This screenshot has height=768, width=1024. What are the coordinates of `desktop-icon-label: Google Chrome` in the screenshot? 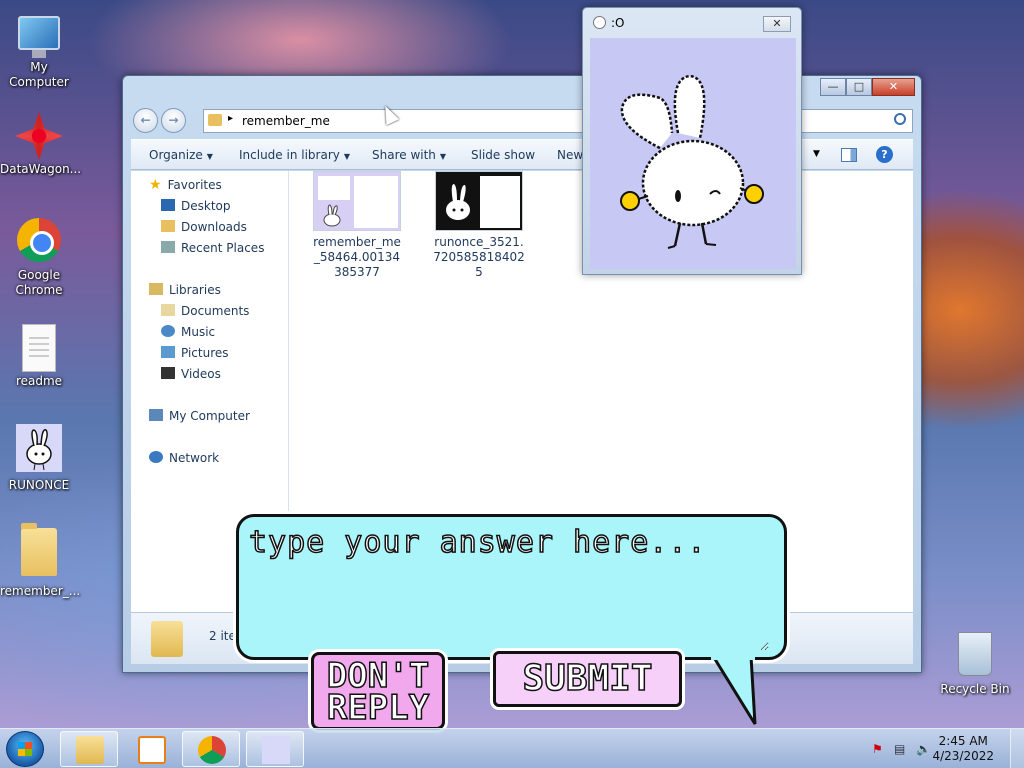 It's located at (39, 282).